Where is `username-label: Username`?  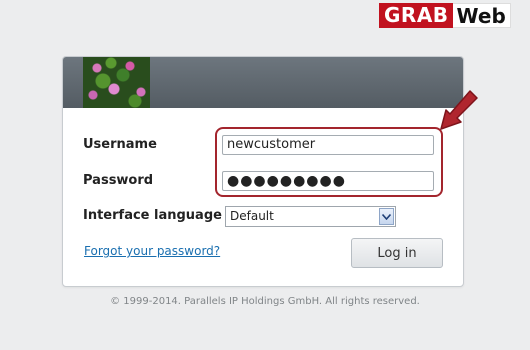 username-label: Username is located at coordinates (120, 144).